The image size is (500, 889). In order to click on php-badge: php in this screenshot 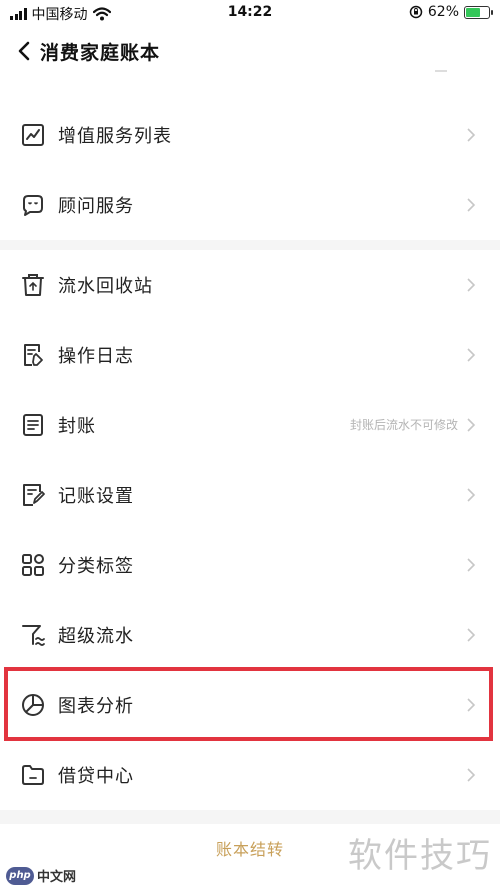, I will do `click(20, 875)`.